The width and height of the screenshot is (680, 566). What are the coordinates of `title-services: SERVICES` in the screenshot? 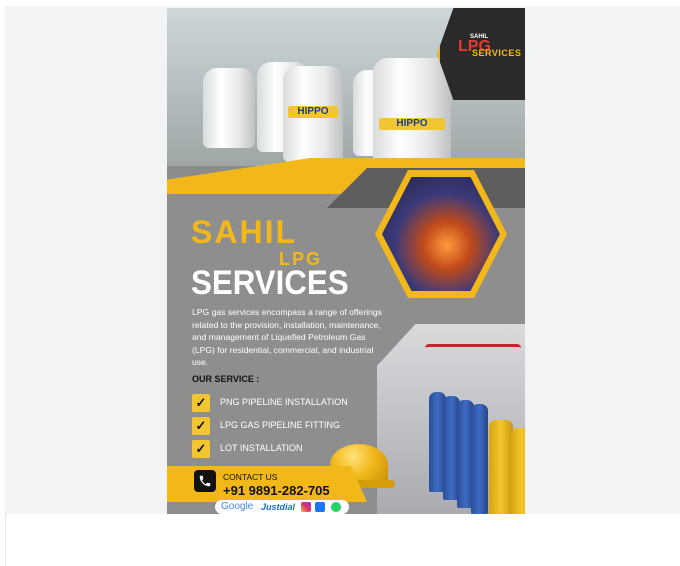 It's located at (270, 283).